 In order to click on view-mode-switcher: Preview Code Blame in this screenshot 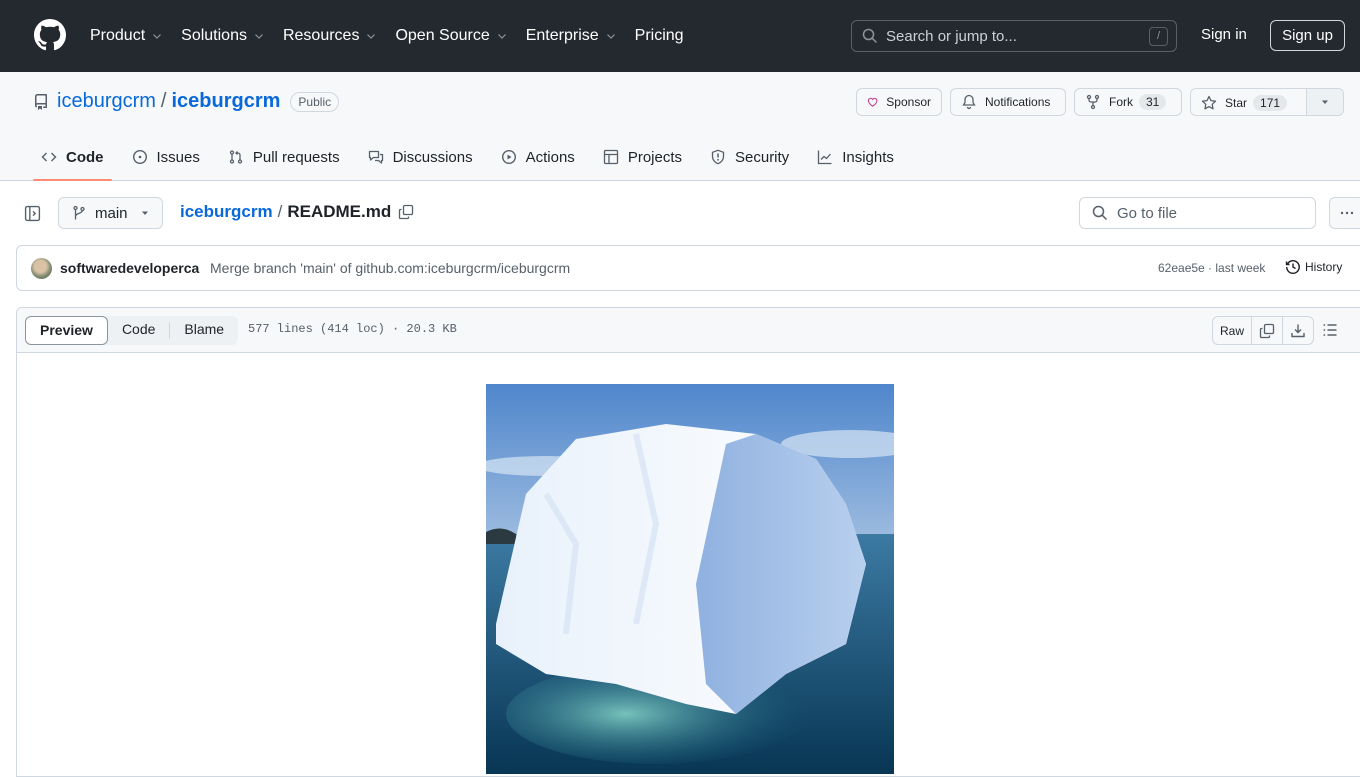, I will do `click(132, 330)`.